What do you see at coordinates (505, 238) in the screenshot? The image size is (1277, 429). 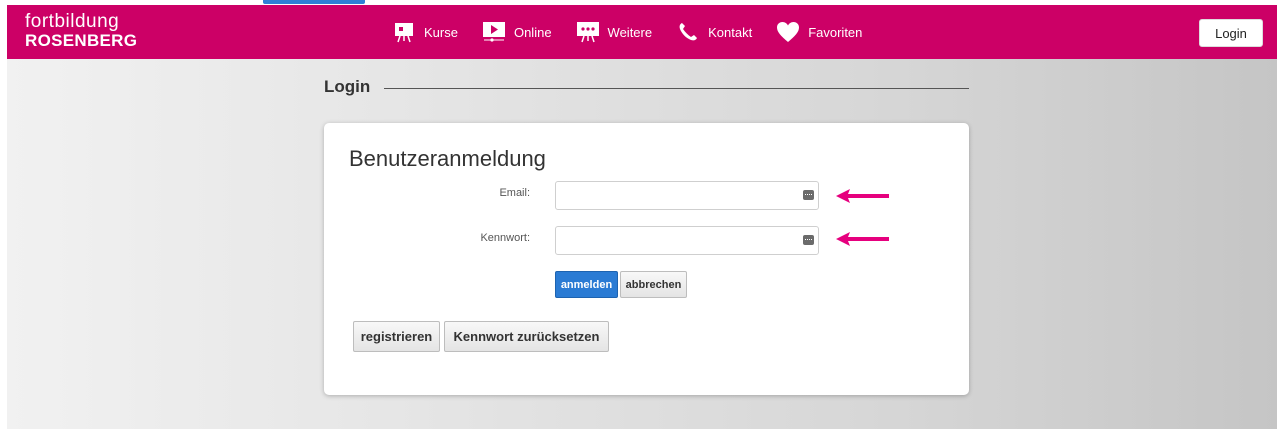 I see `password-label: Kennwort:` at bounding box center [505, 238].